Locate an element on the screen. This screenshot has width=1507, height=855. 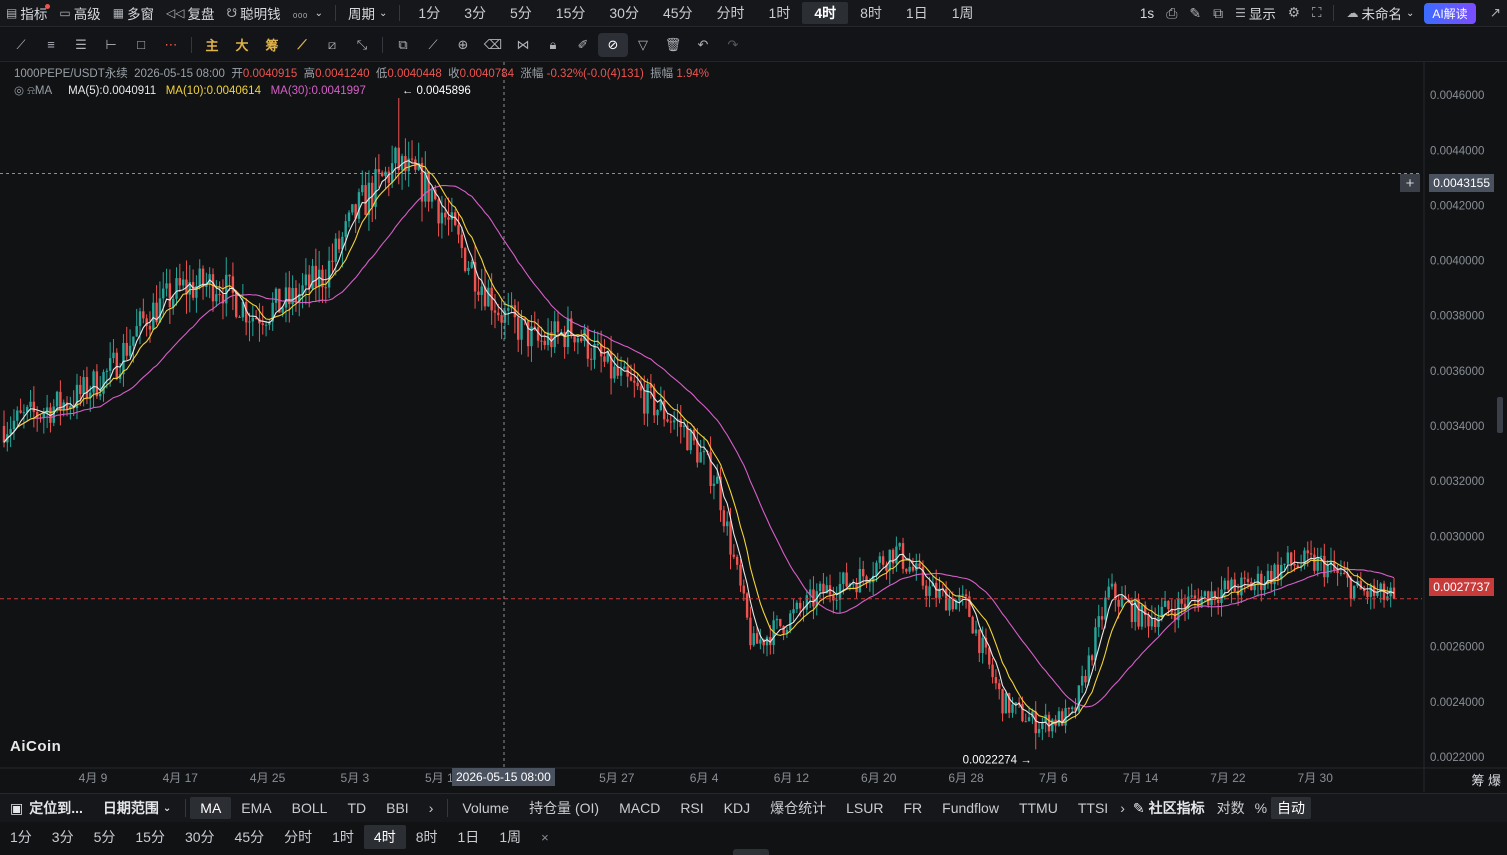
layout-menu: ☁ 未命名 ⌄ is located at coordinates (1380, 13).